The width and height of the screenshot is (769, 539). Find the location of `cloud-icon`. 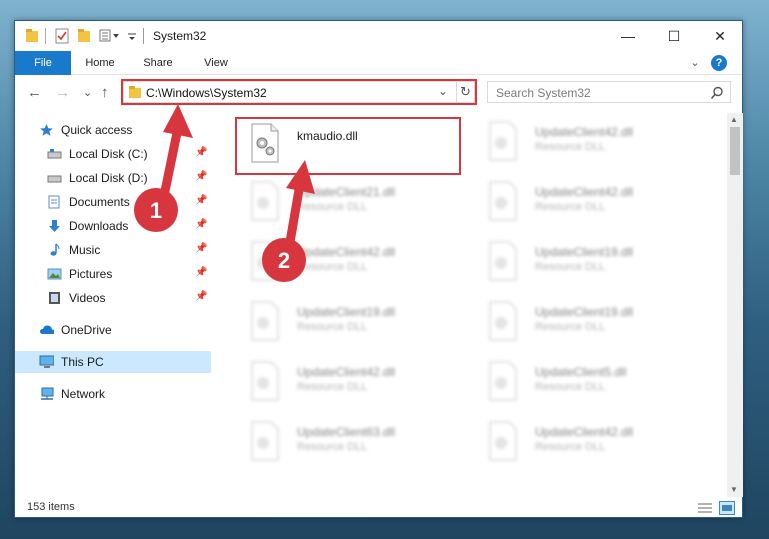

cloud-icon is located at coordinates (47, 329).